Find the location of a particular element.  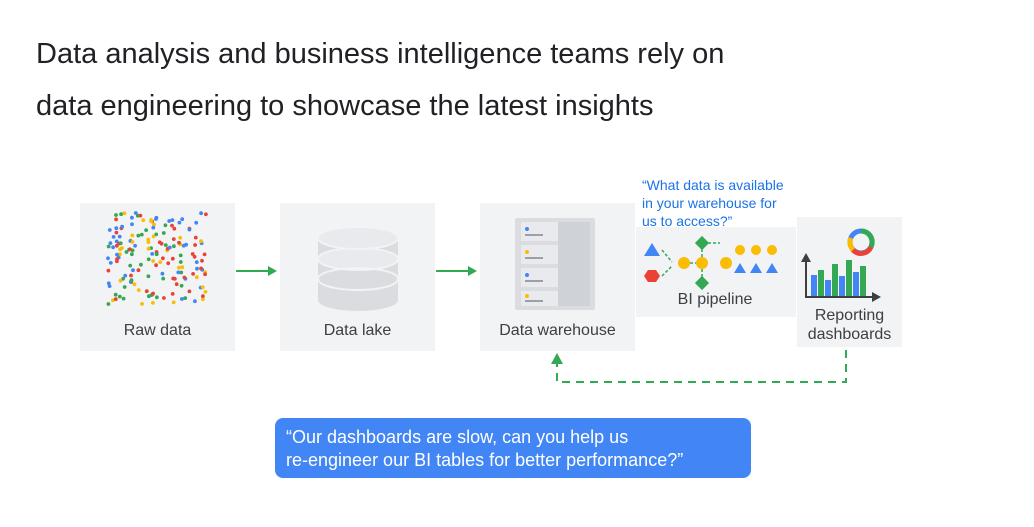

feedback-loop-arrow is located at coordinates (699, 366).